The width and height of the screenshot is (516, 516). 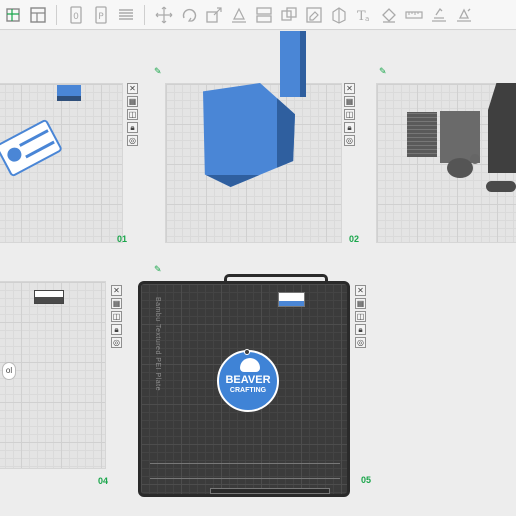 I want to click on plate-03-edit-icon: ✎, so click(x=383, y=71).